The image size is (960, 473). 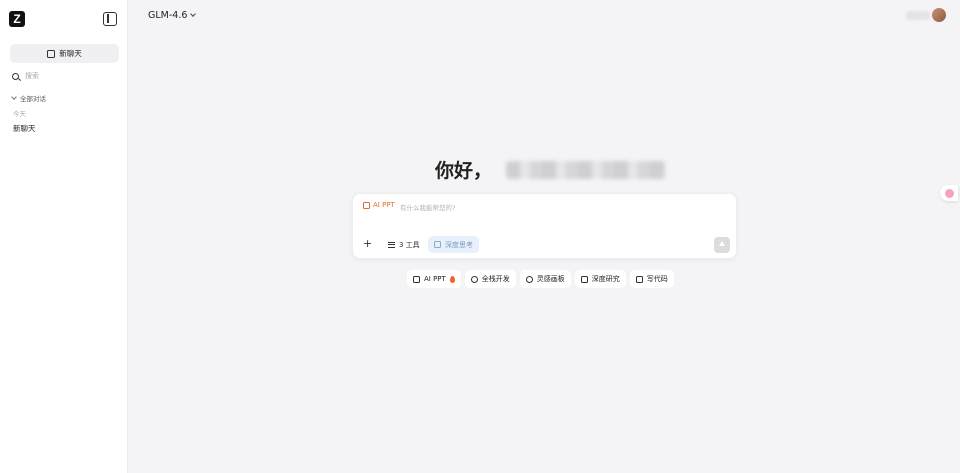 What do you see at coordinates (459, 244) in the screenshot?
I see `deep-think-label: 深度思考` at bounding box center [459, 244].